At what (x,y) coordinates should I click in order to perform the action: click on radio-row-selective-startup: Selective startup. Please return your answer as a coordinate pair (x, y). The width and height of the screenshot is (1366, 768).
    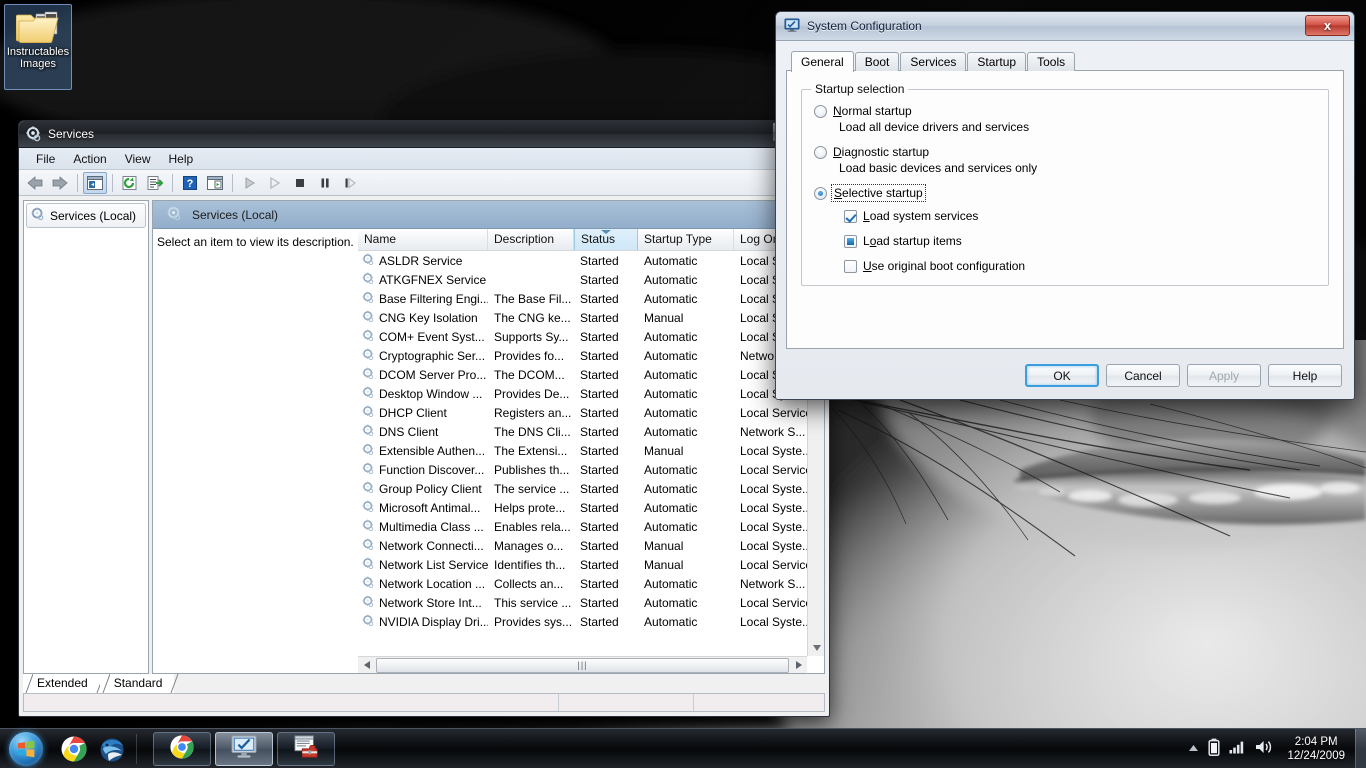
    Looking at the image, I should click on (1065, 193).